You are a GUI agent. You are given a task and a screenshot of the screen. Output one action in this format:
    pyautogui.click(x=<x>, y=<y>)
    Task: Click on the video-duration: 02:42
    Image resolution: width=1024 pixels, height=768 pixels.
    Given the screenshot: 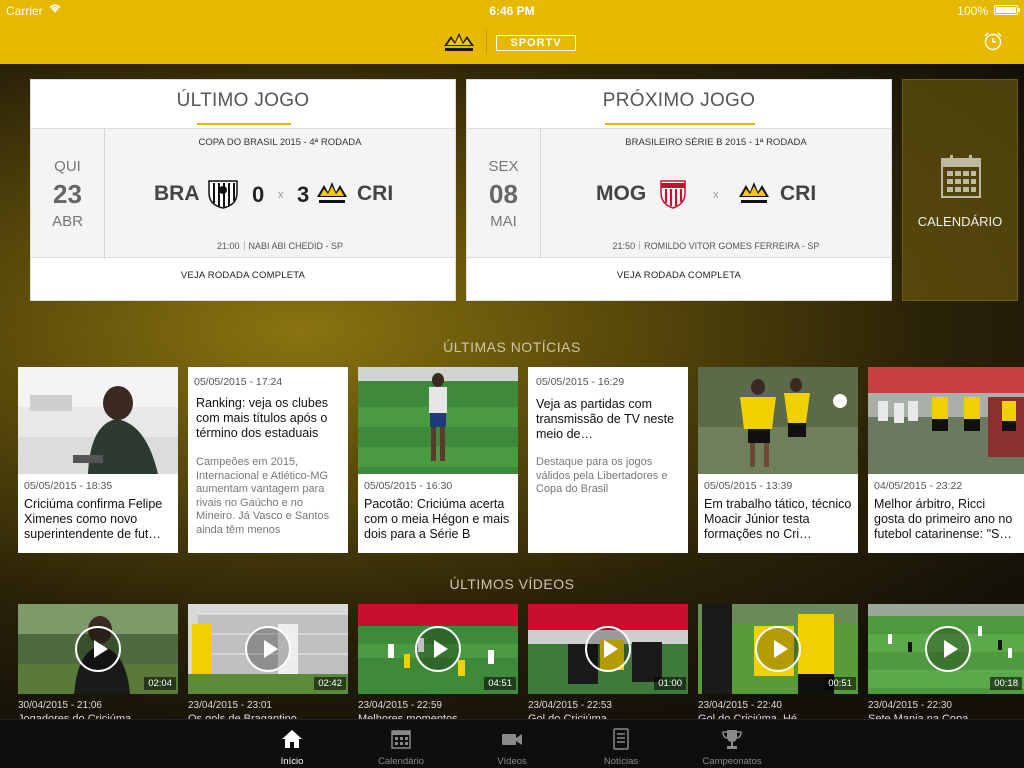 What is the action you would take?
    pyautogui.click(x=330, y=683)
    